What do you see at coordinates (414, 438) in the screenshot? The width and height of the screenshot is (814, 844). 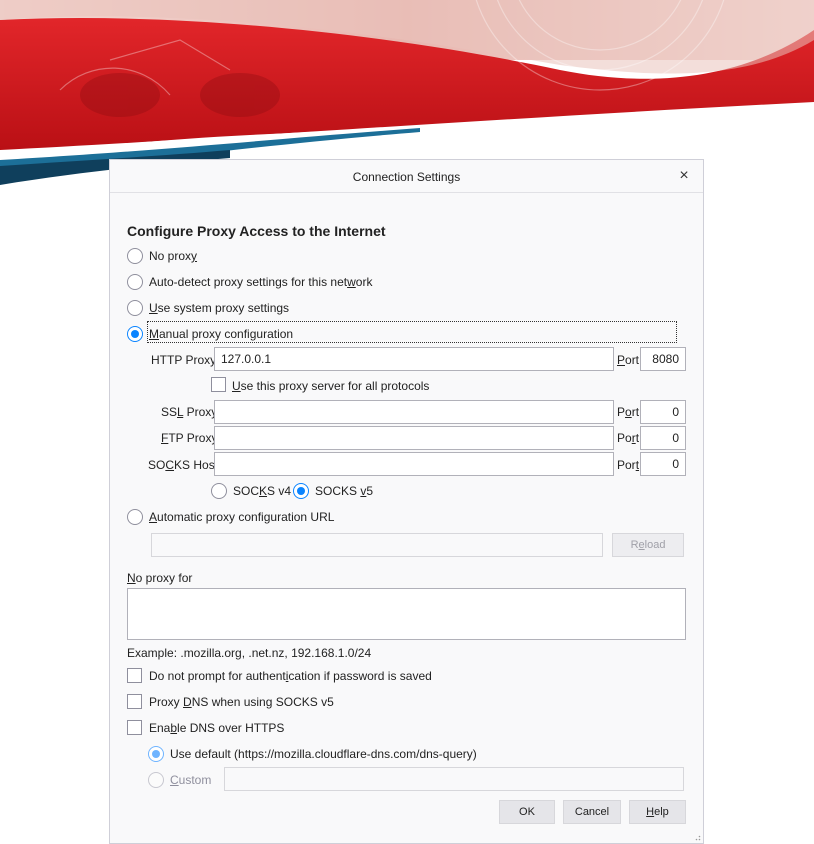 I see `ftp-proxy-input` at bounding box center [414, 438].